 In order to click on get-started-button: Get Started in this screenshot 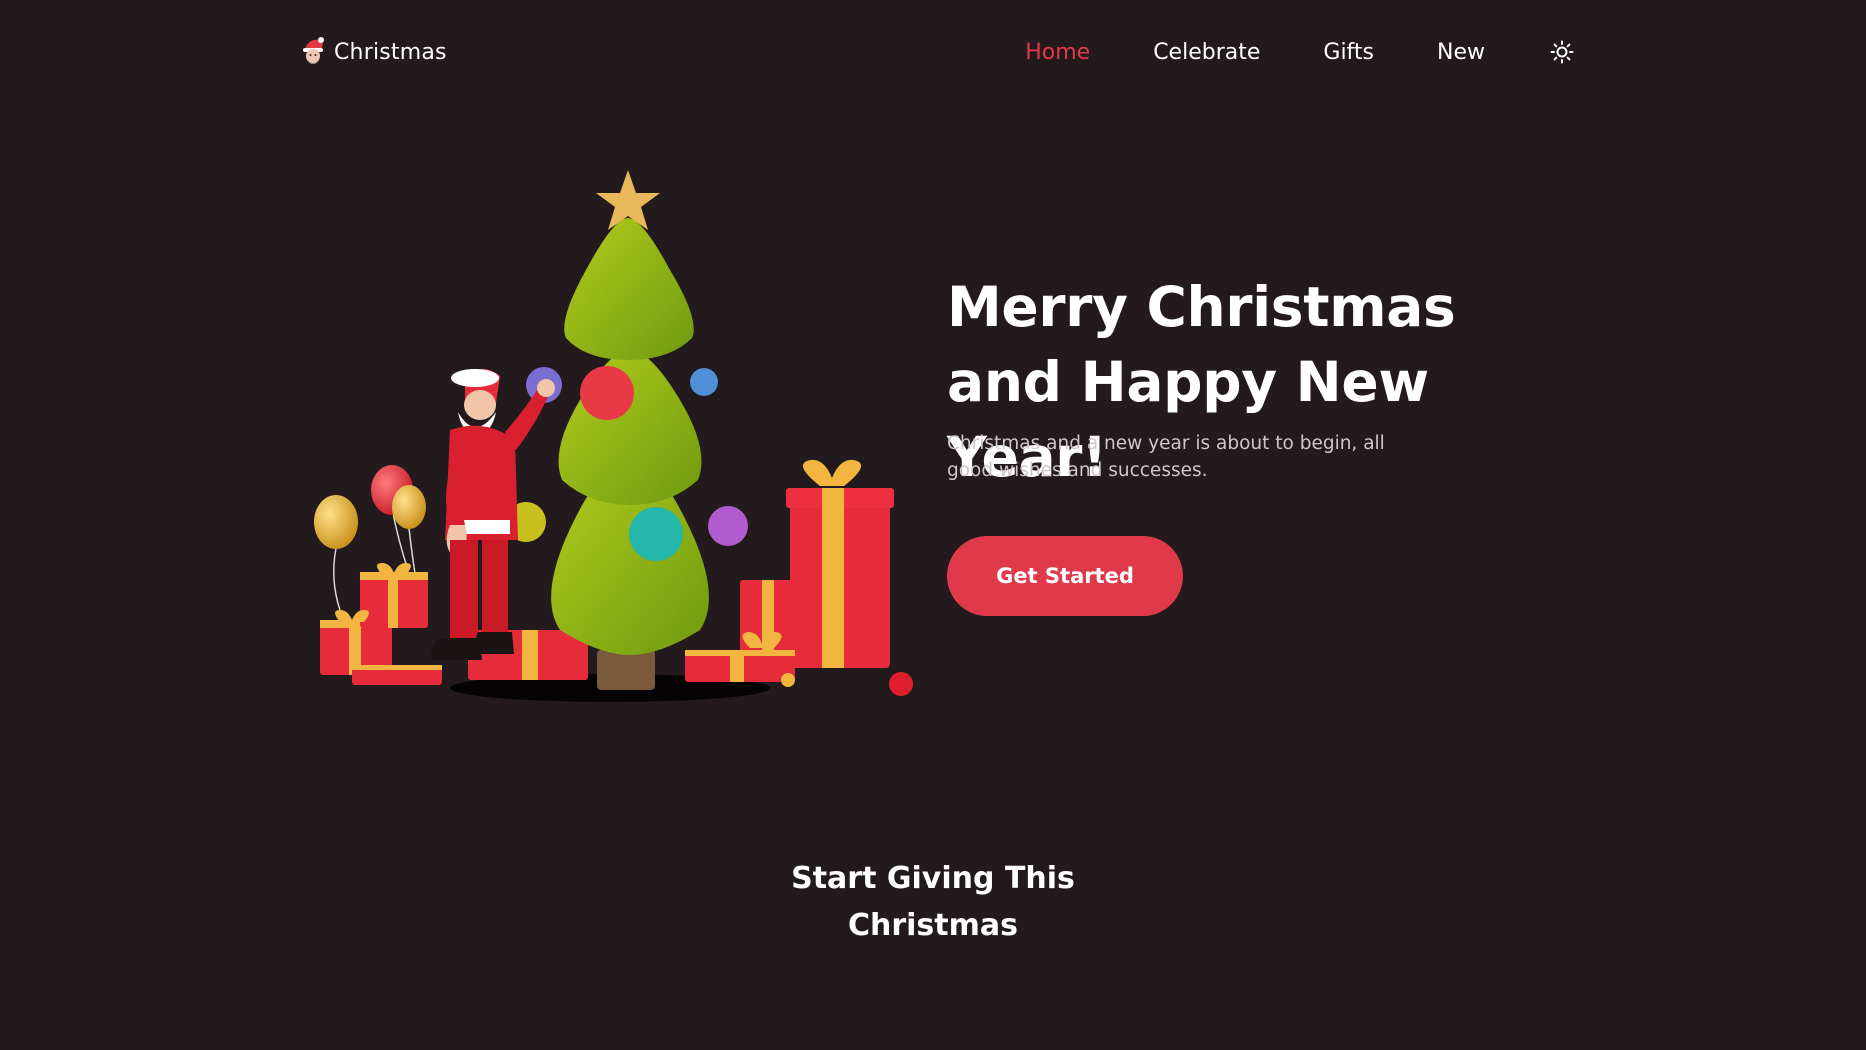, I will do `click(1065, 576)`.